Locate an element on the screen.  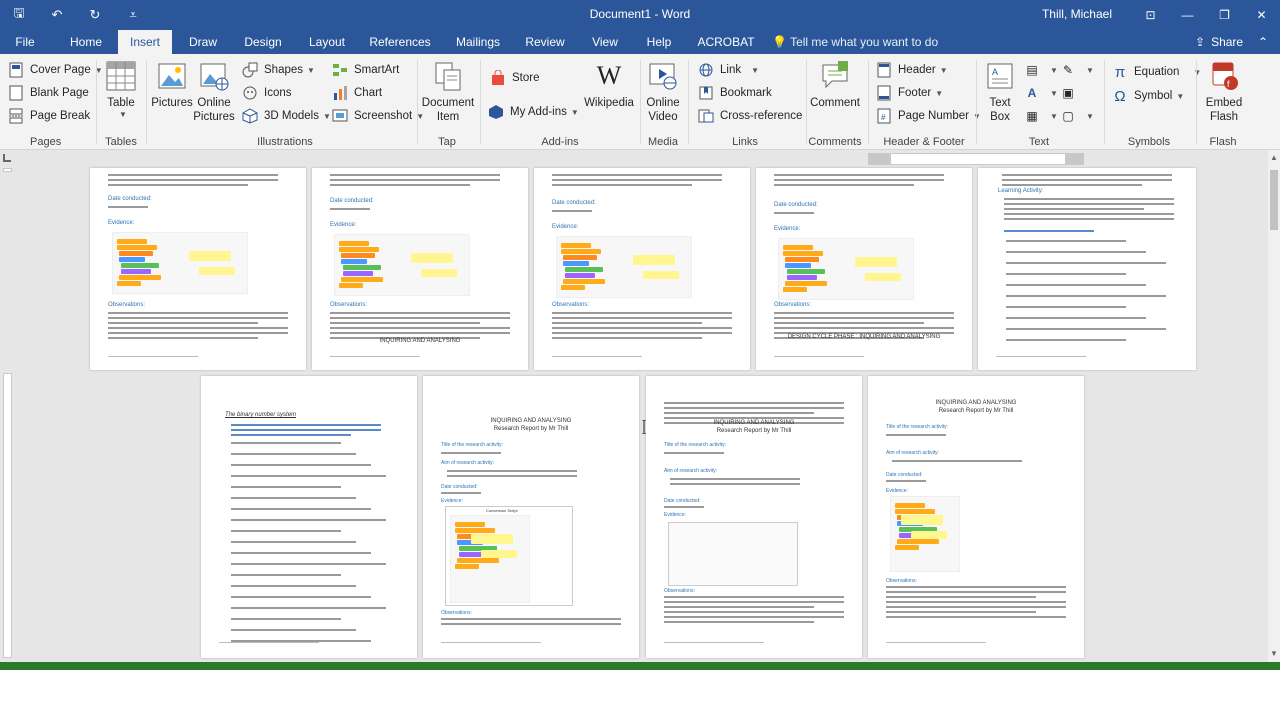
table-button: Table ▼ is located at coordinates (121, 89).